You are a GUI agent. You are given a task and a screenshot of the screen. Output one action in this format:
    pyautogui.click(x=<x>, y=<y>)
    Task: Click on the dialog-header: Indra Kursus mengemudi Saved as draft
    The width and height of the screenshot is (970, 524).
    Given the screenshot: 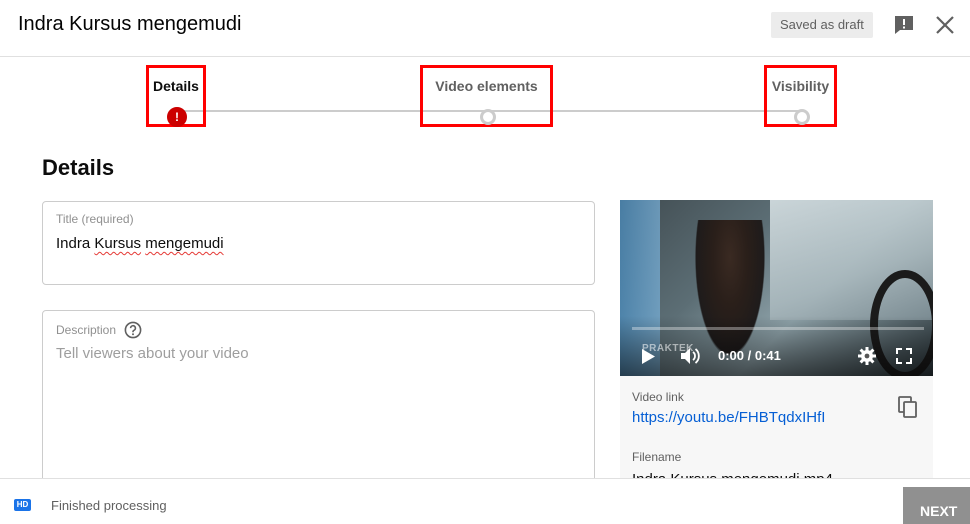 What is the action you would take?
    pyautogui.click(x=485, y=28)
    